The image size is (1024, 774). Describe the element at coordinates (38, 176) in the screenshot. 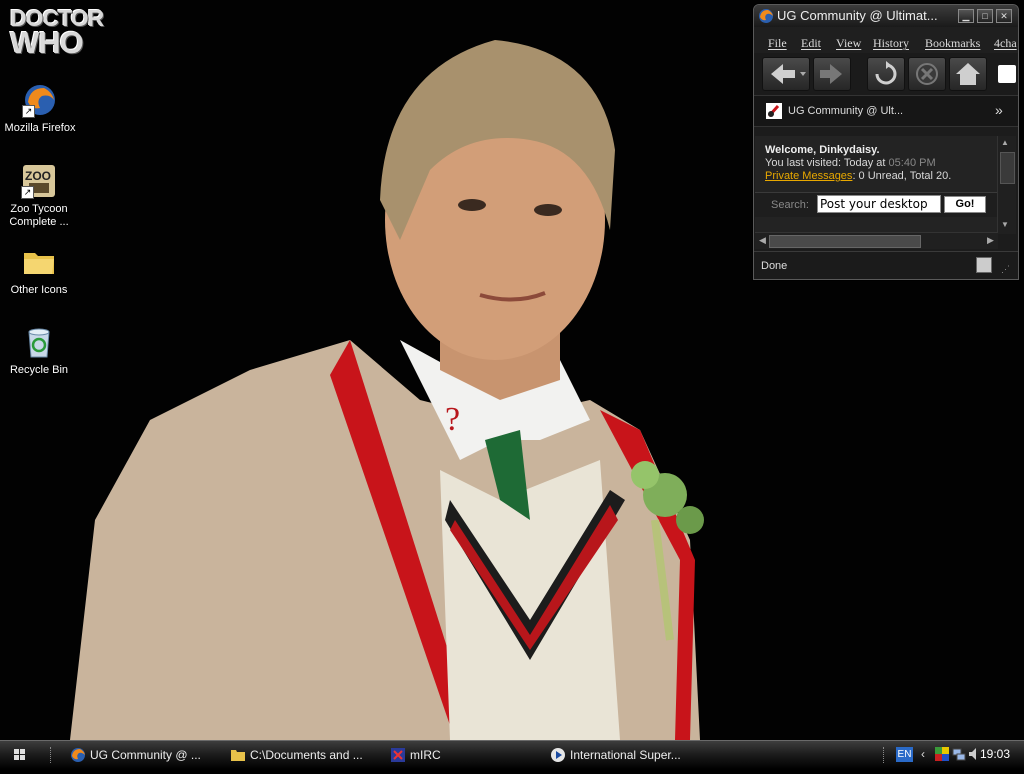

I see `svg-text: ZOO` at that location.